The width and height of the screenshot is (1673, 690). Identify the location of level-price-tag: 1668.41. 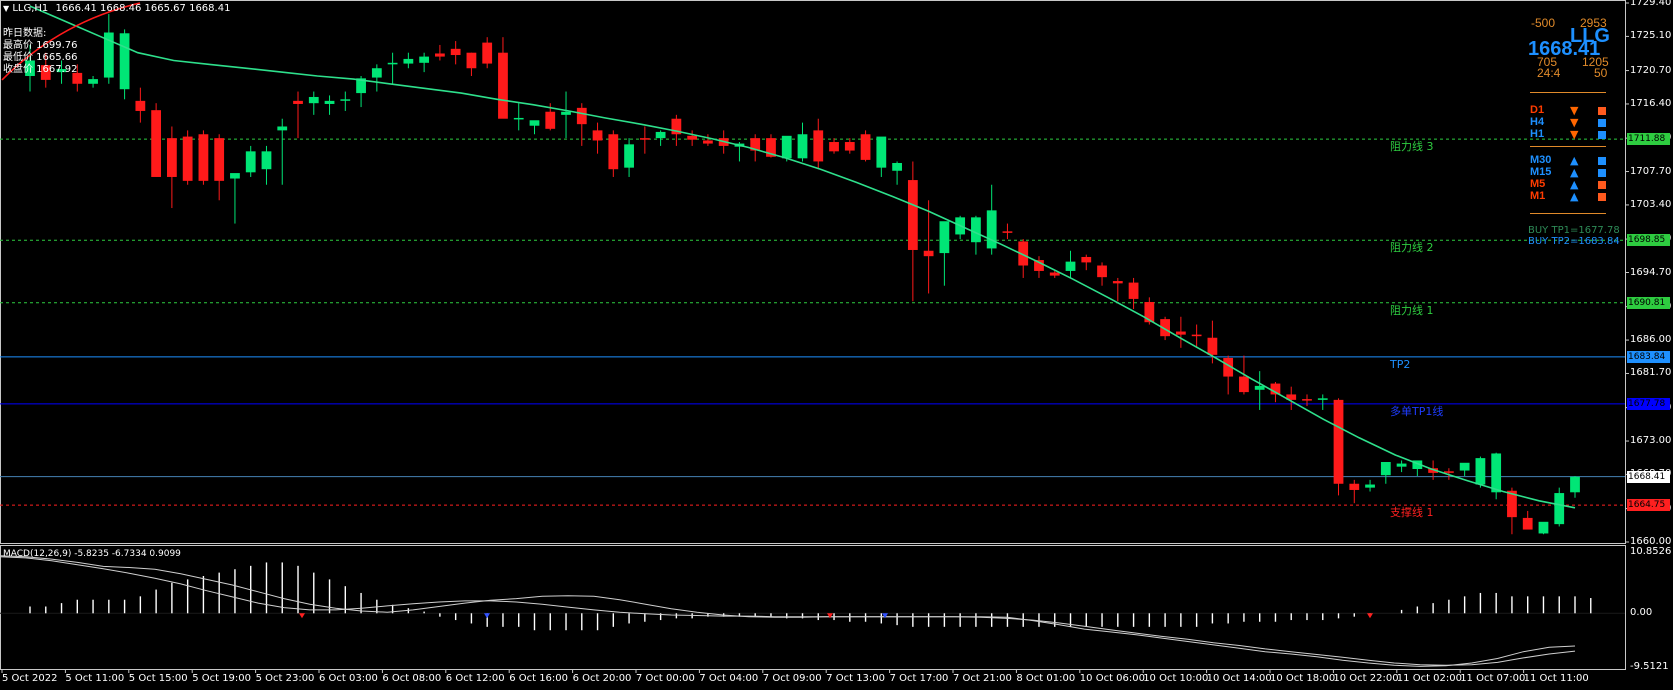
(1648, 476).